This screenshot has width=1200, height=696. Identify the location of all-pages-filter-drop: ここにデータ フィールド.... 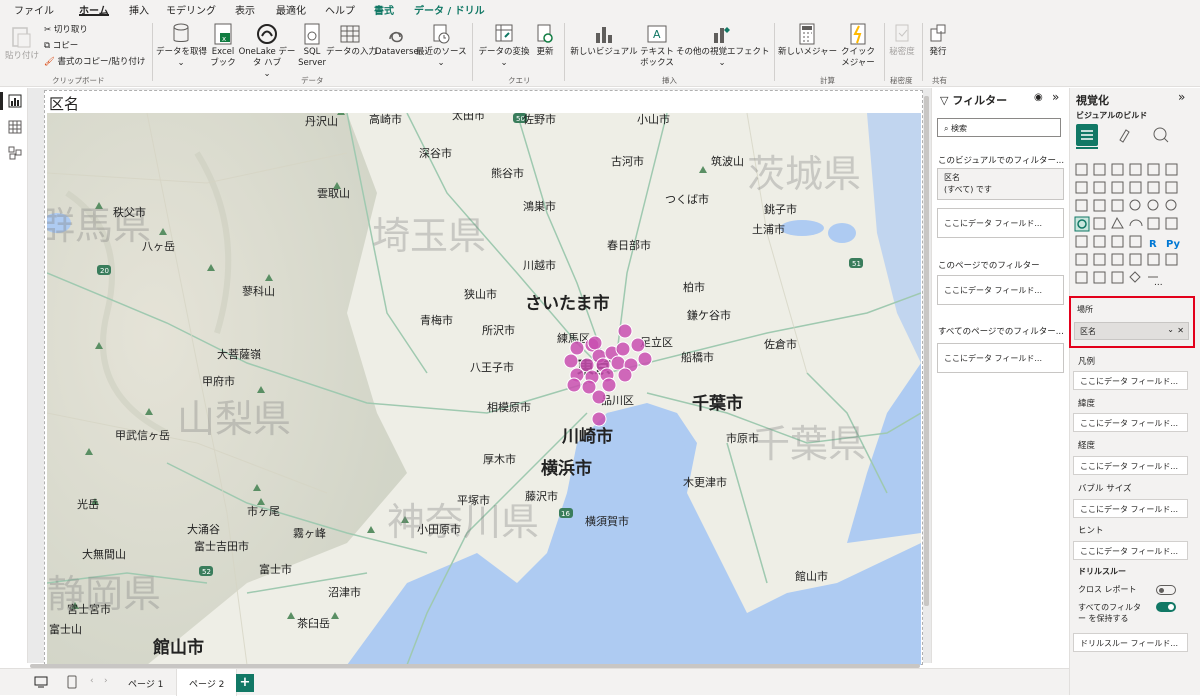
(1000, 358).